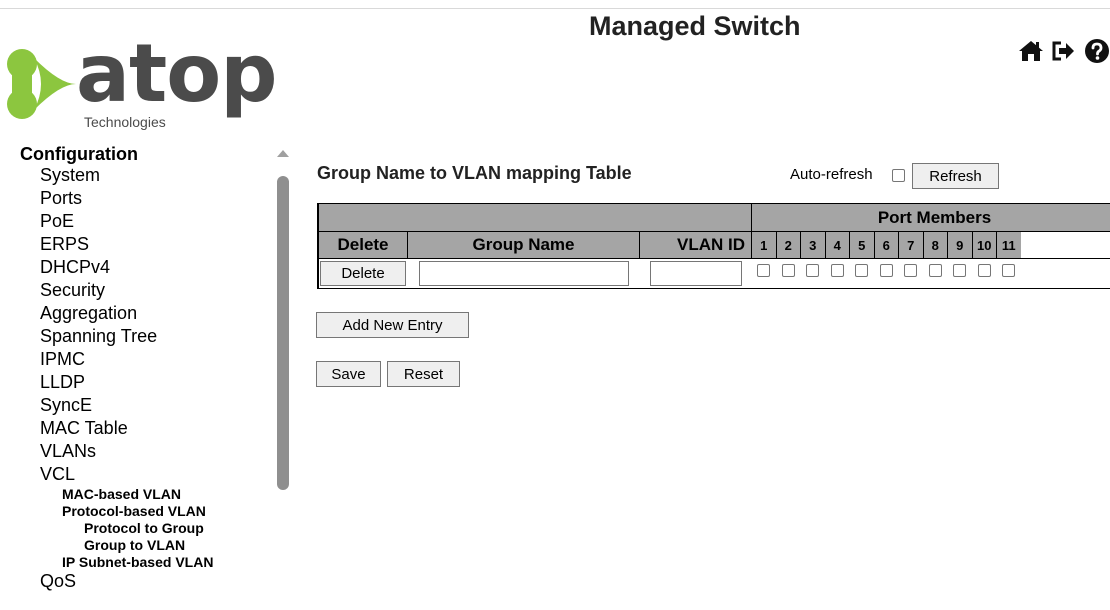 The image size is (1110, 610). What do you see at coordinates (788, 245) in the screenshot?
I see `port-col-header: 2` at bounding box center [788, 245].